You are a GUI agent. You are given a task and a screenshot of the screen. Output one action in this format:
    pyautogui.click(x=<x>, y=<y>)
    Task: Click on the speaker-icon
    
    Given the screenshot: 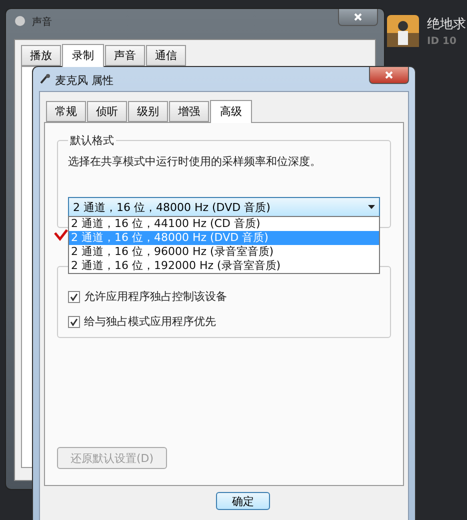 What is the action you would take?
    pyautogui.click(x=20, y=21)
    